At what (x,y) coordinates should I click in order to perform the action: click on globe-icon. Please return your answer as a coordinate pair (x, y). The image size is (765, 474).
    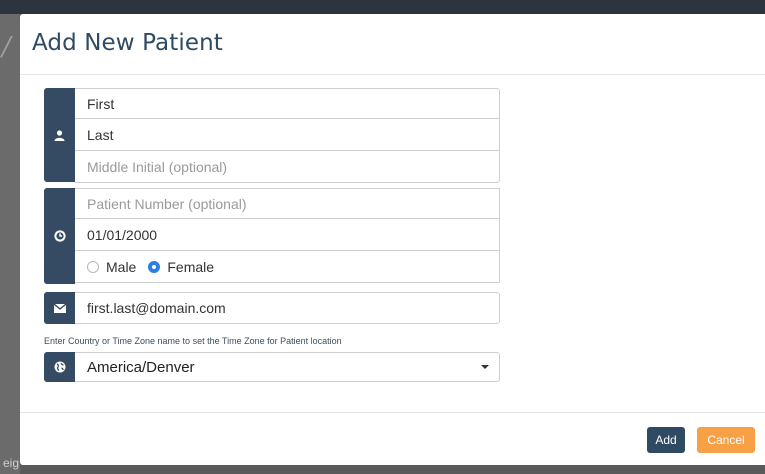
    Looking at the image, I should click on (59, 367).